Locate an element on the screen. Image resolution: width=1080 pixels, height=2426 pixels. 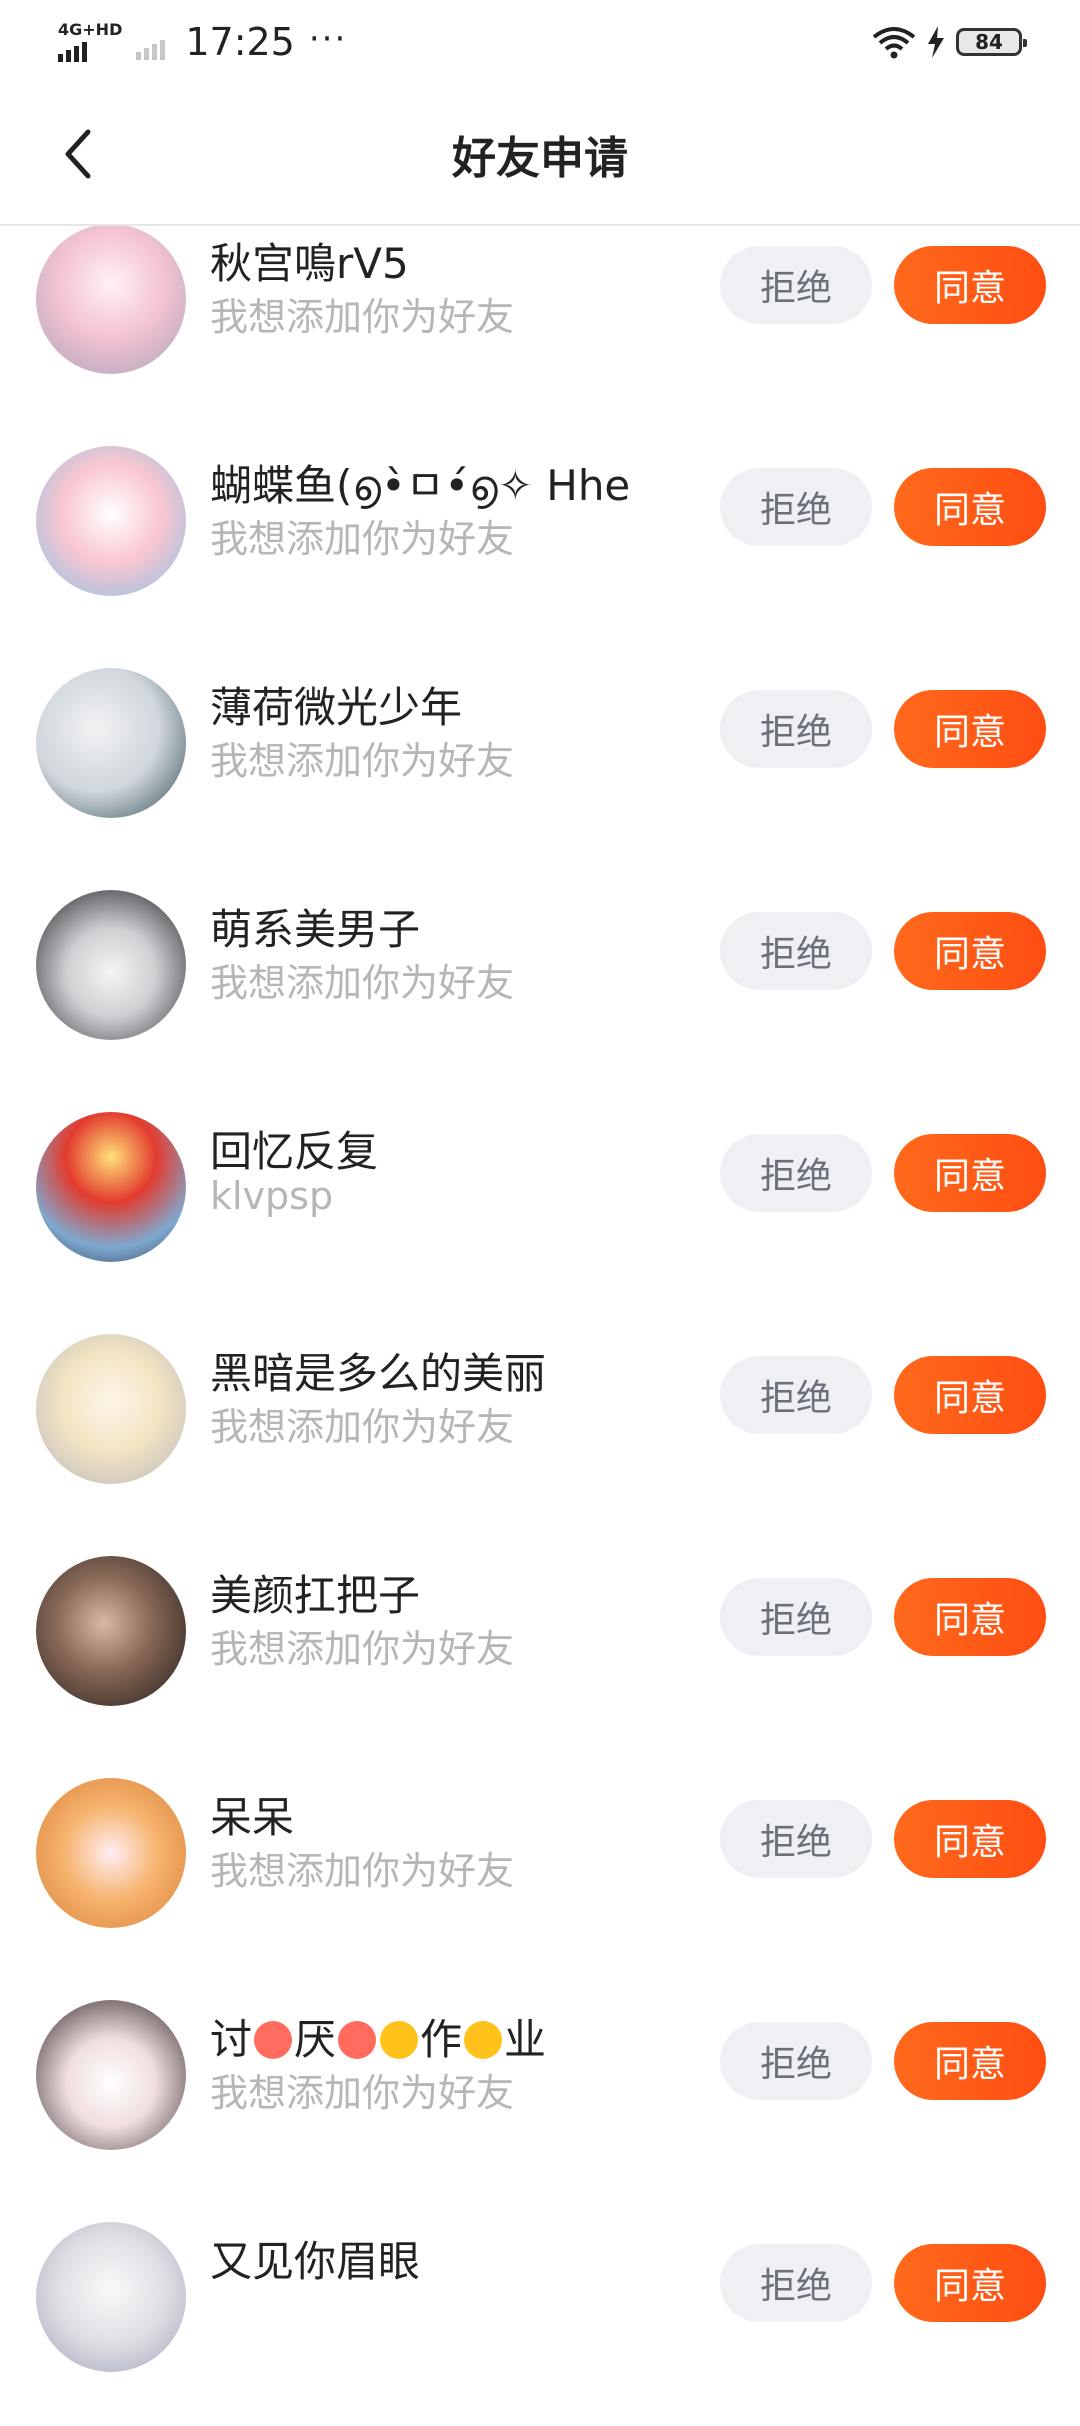
signal-2-icon is located at coordinates (151, 49).